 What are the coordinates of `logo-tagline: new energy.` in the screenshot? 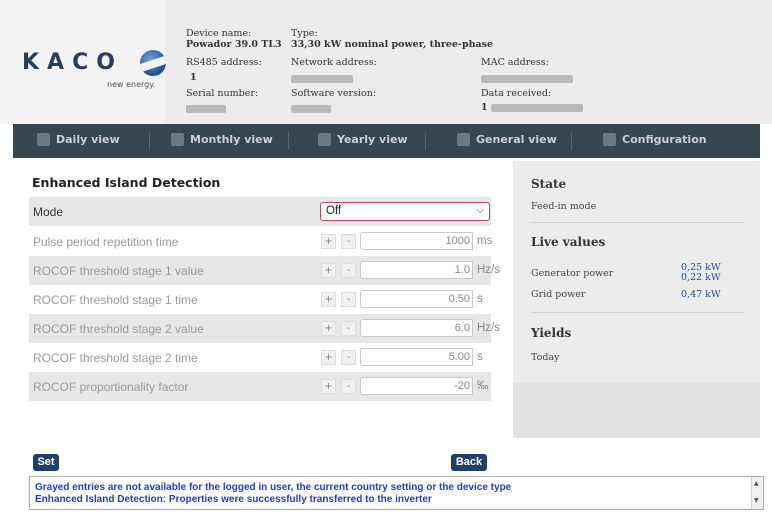 It's located at (131, 84).